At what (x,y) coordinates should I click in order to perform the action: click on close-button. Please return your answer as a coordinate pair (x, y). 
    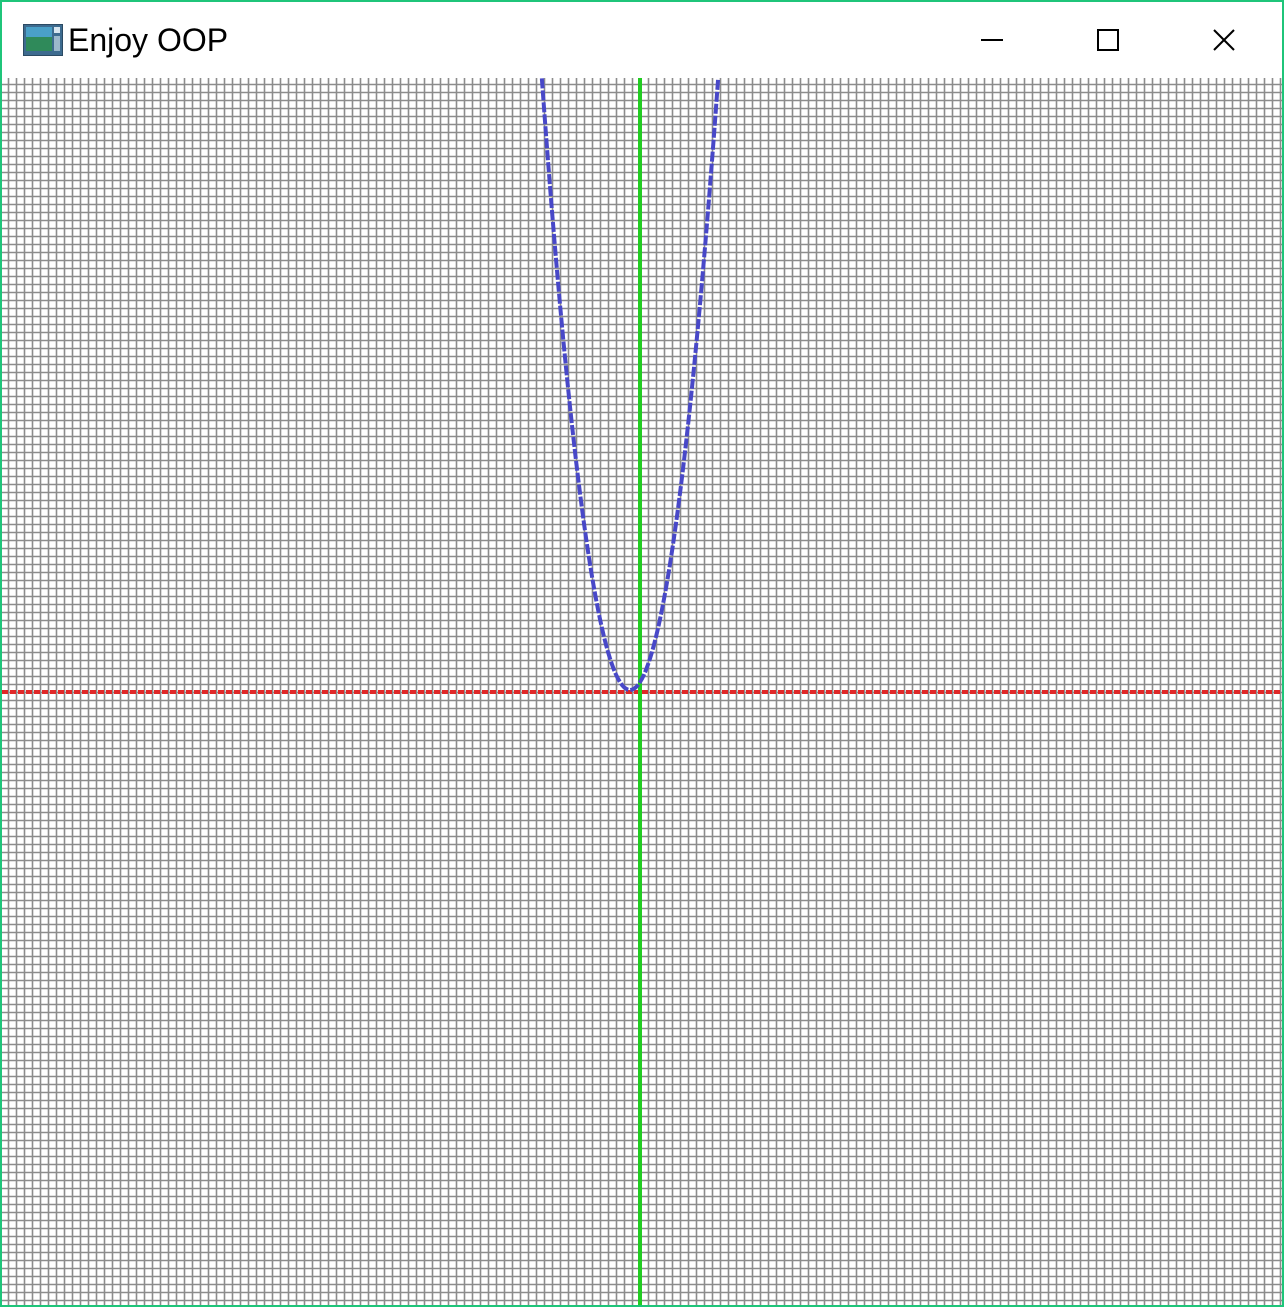
    Looking at the image, I should click on (1224, 40).